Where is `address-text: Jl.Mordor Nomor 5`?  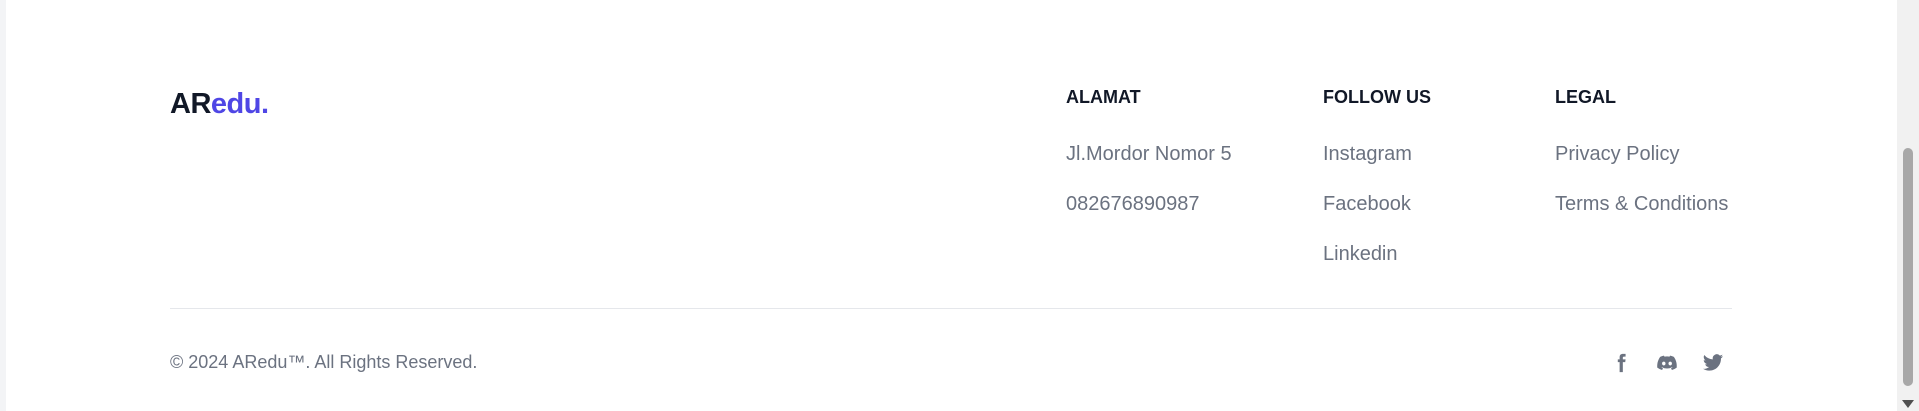 address-text: Jl.Mordor Nomor 5 is located at coordinates (1149, 154).